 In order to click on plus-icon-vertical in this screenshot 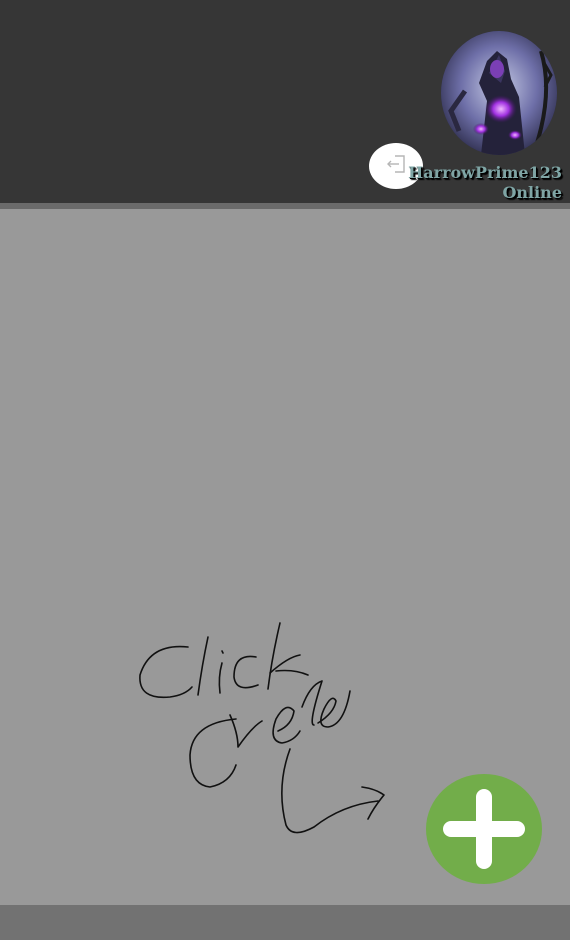, I will do `click(484, 829)`.